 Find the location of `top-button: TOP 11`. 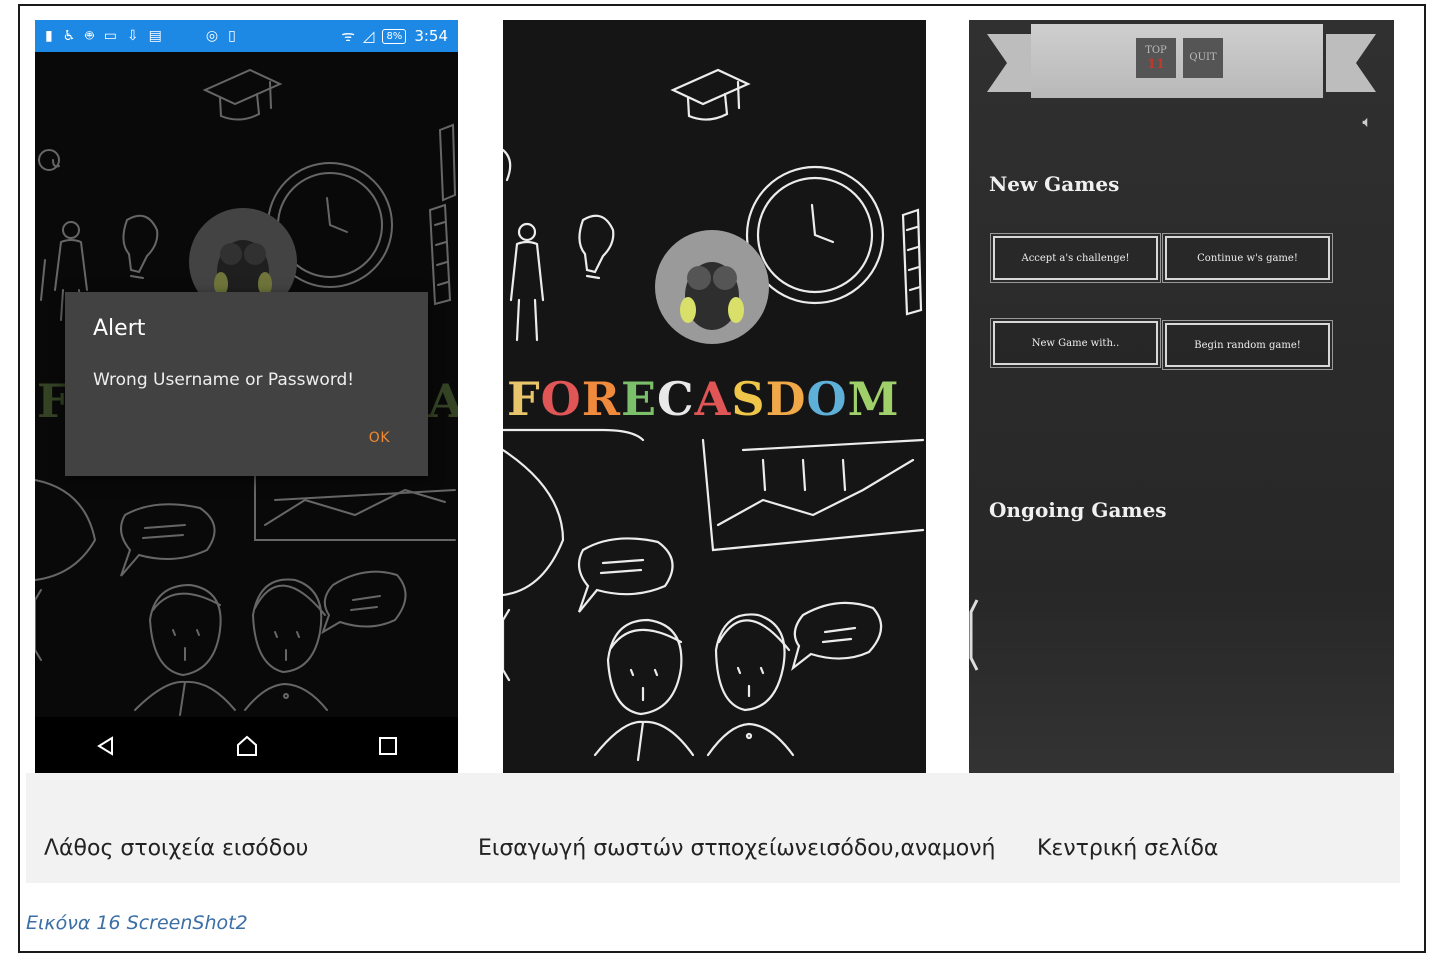

top-button: TOP 11 is located at coordinates (1156, 58).